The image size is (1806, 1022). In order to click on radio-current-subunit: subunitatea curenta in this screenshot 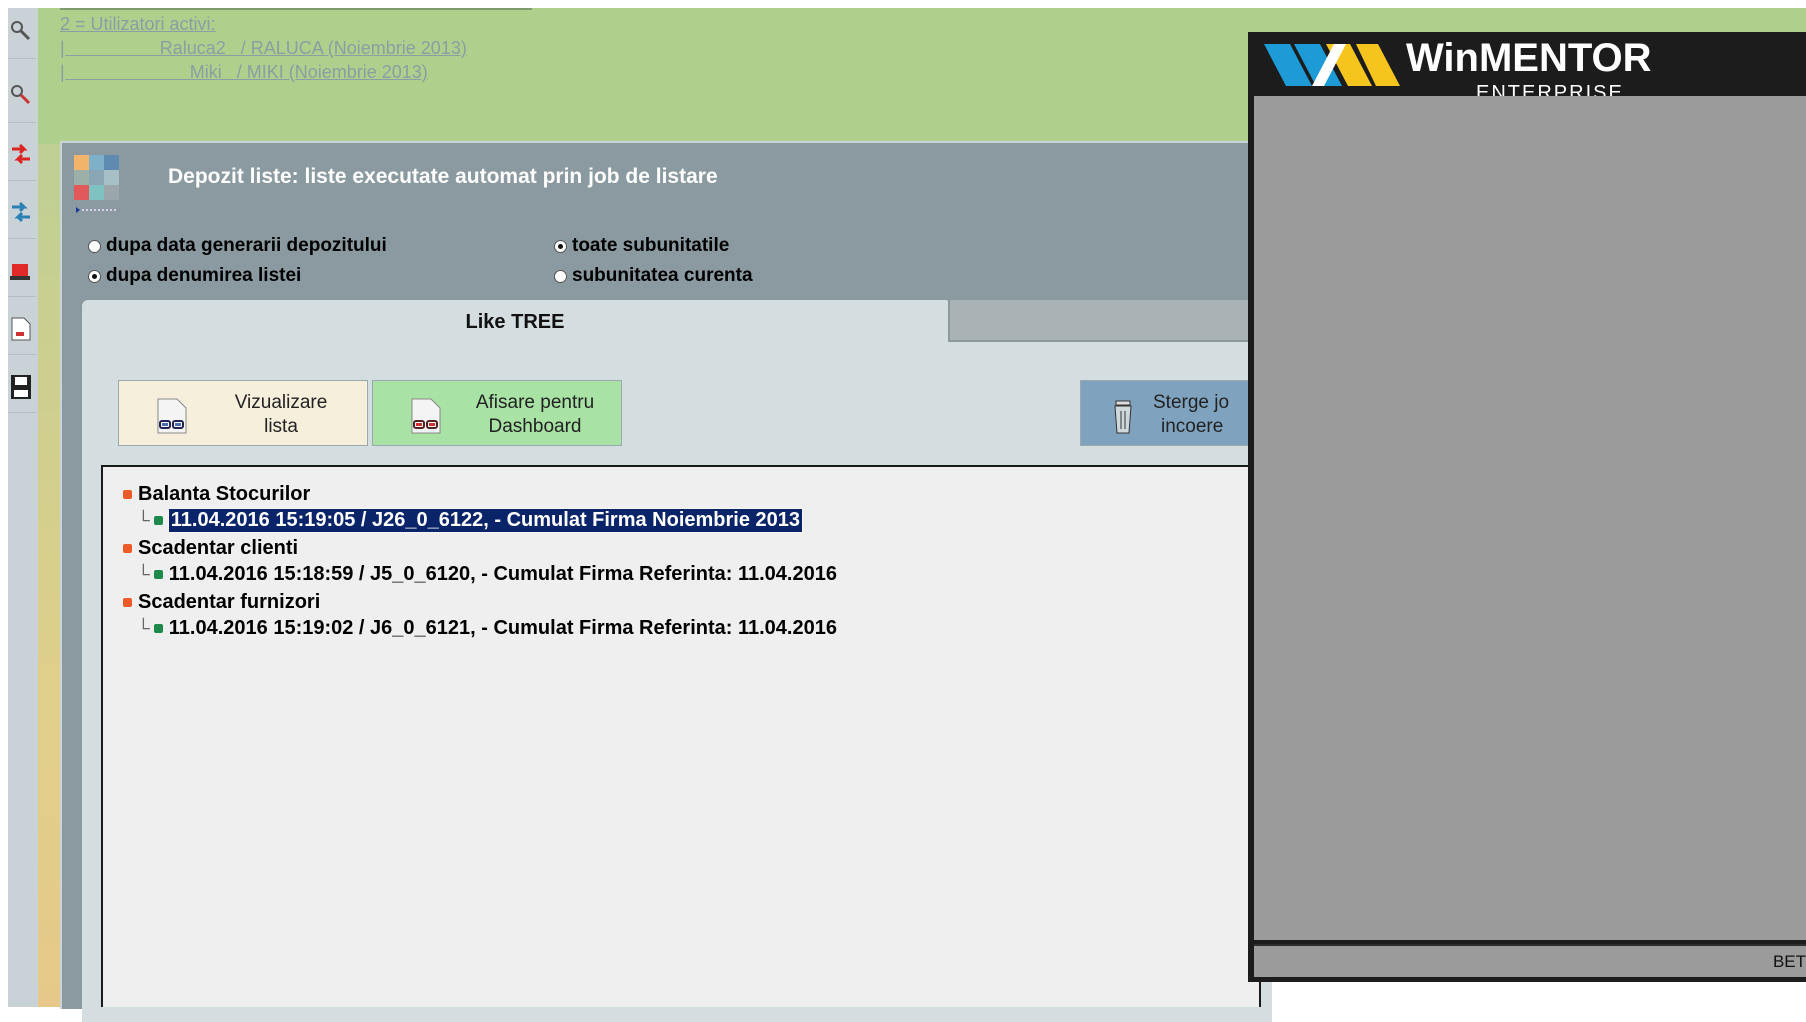, I will do `click(653, 276)`.